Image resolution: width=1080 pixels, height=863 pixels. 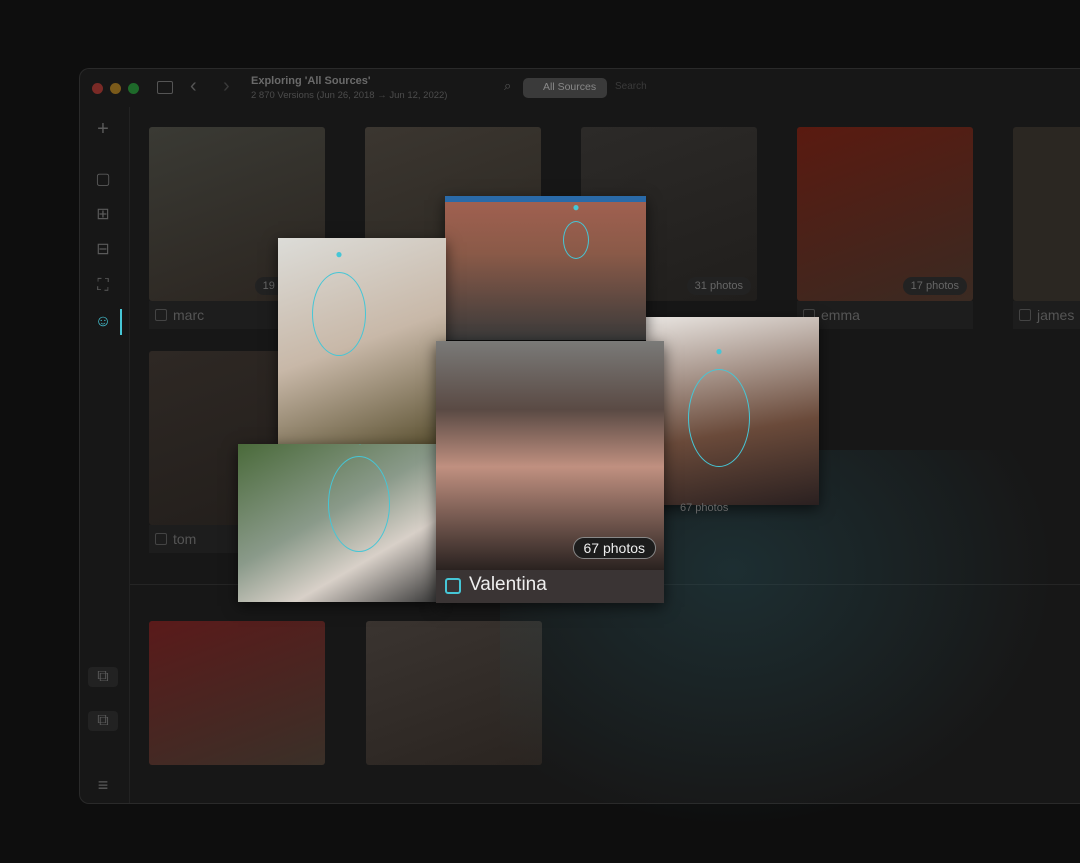 What do you see at coordinates (311, 81) in the screenshot?
I see `window-title: Exploring 'All Sources'` at bounding box center [311, 81].